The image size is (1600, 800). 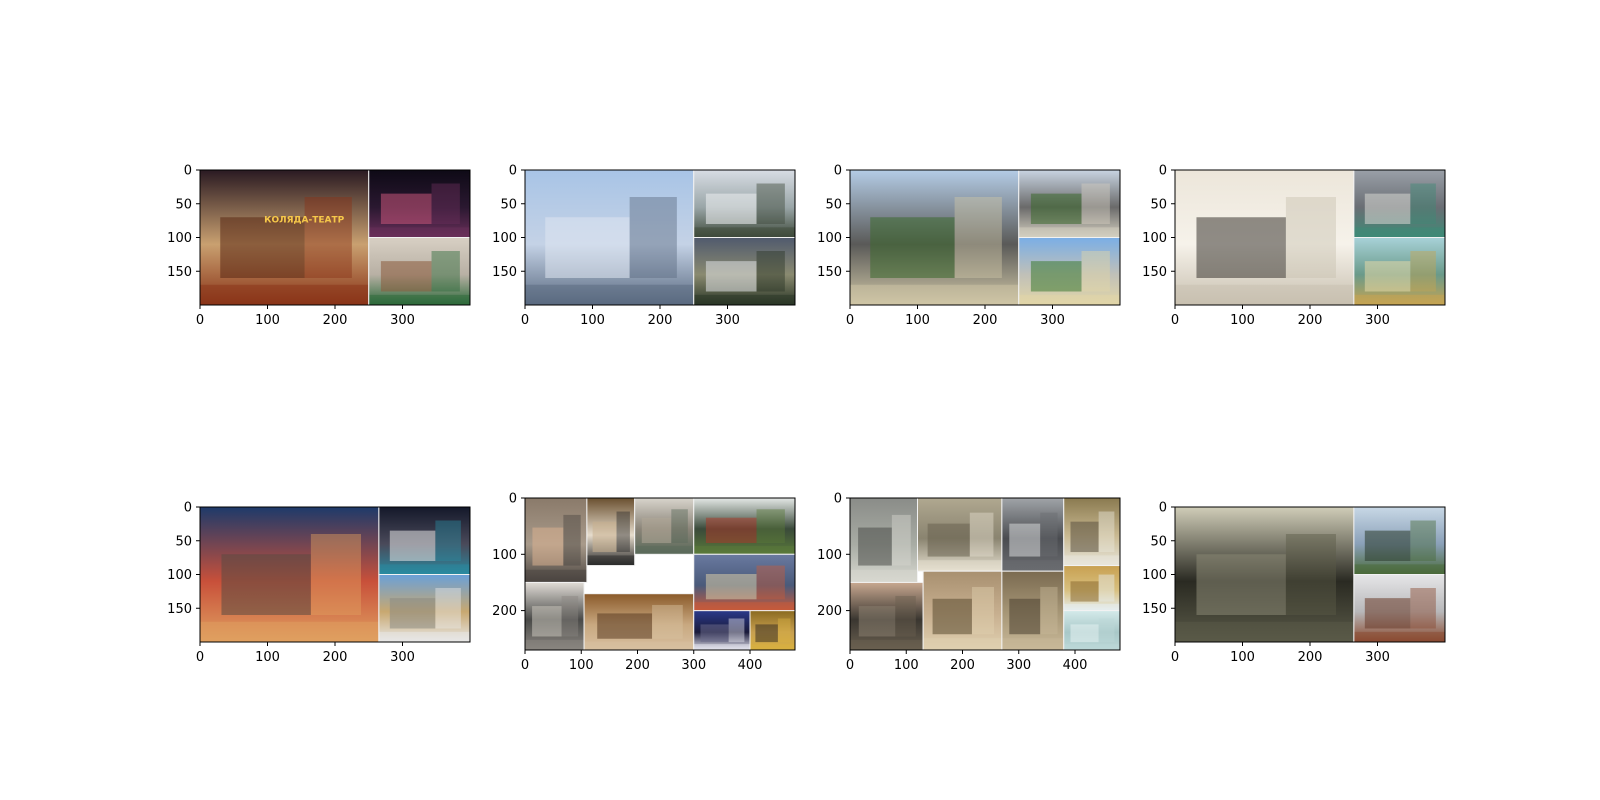 I want to click on subplot-classical-building: 0 100 200 300 0 50 100 150, so click(x=969, y=246).